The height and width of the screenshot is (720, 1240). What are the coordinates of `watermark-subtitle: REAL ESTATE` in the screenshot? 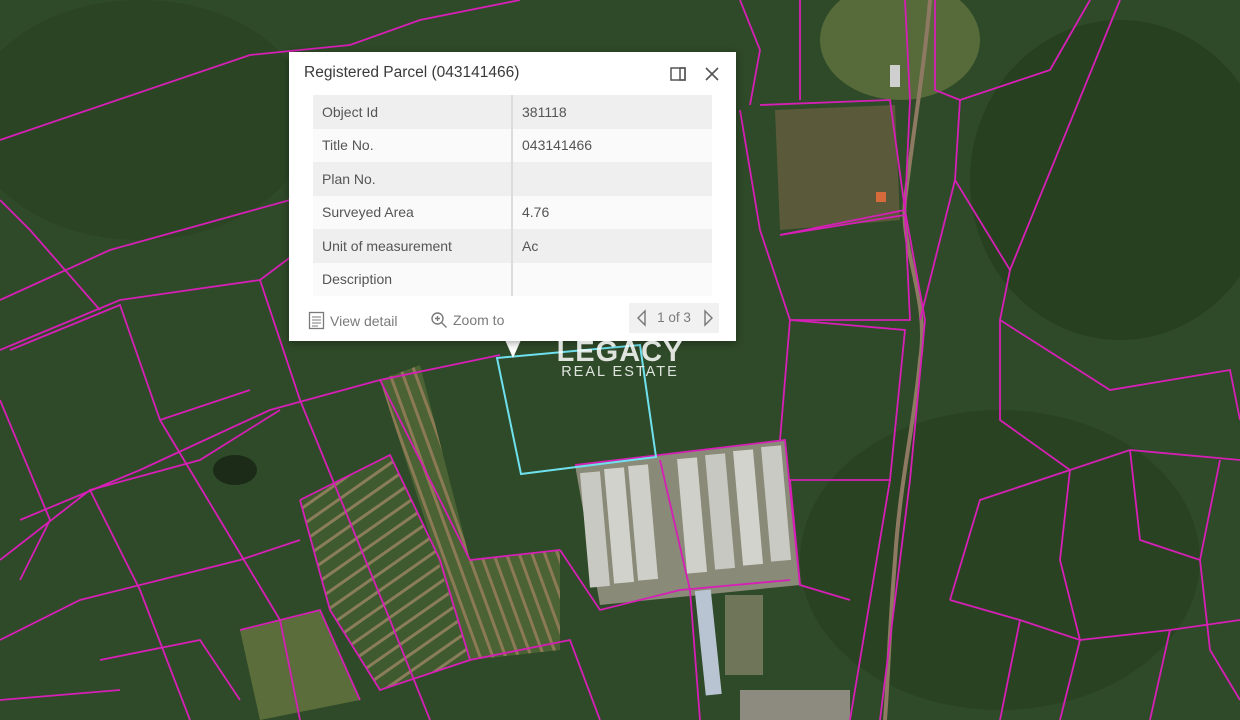 It's located at (620, 372).